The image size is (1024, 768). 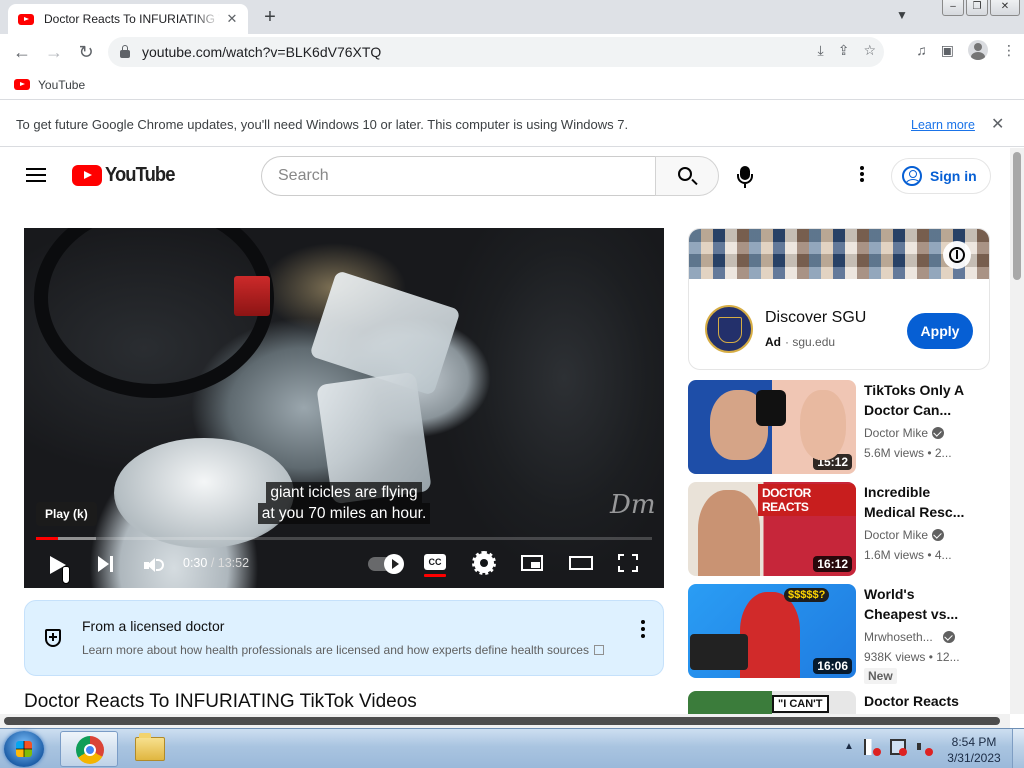 I want to click on taskbar-explorer, so click(x=149, y=749).